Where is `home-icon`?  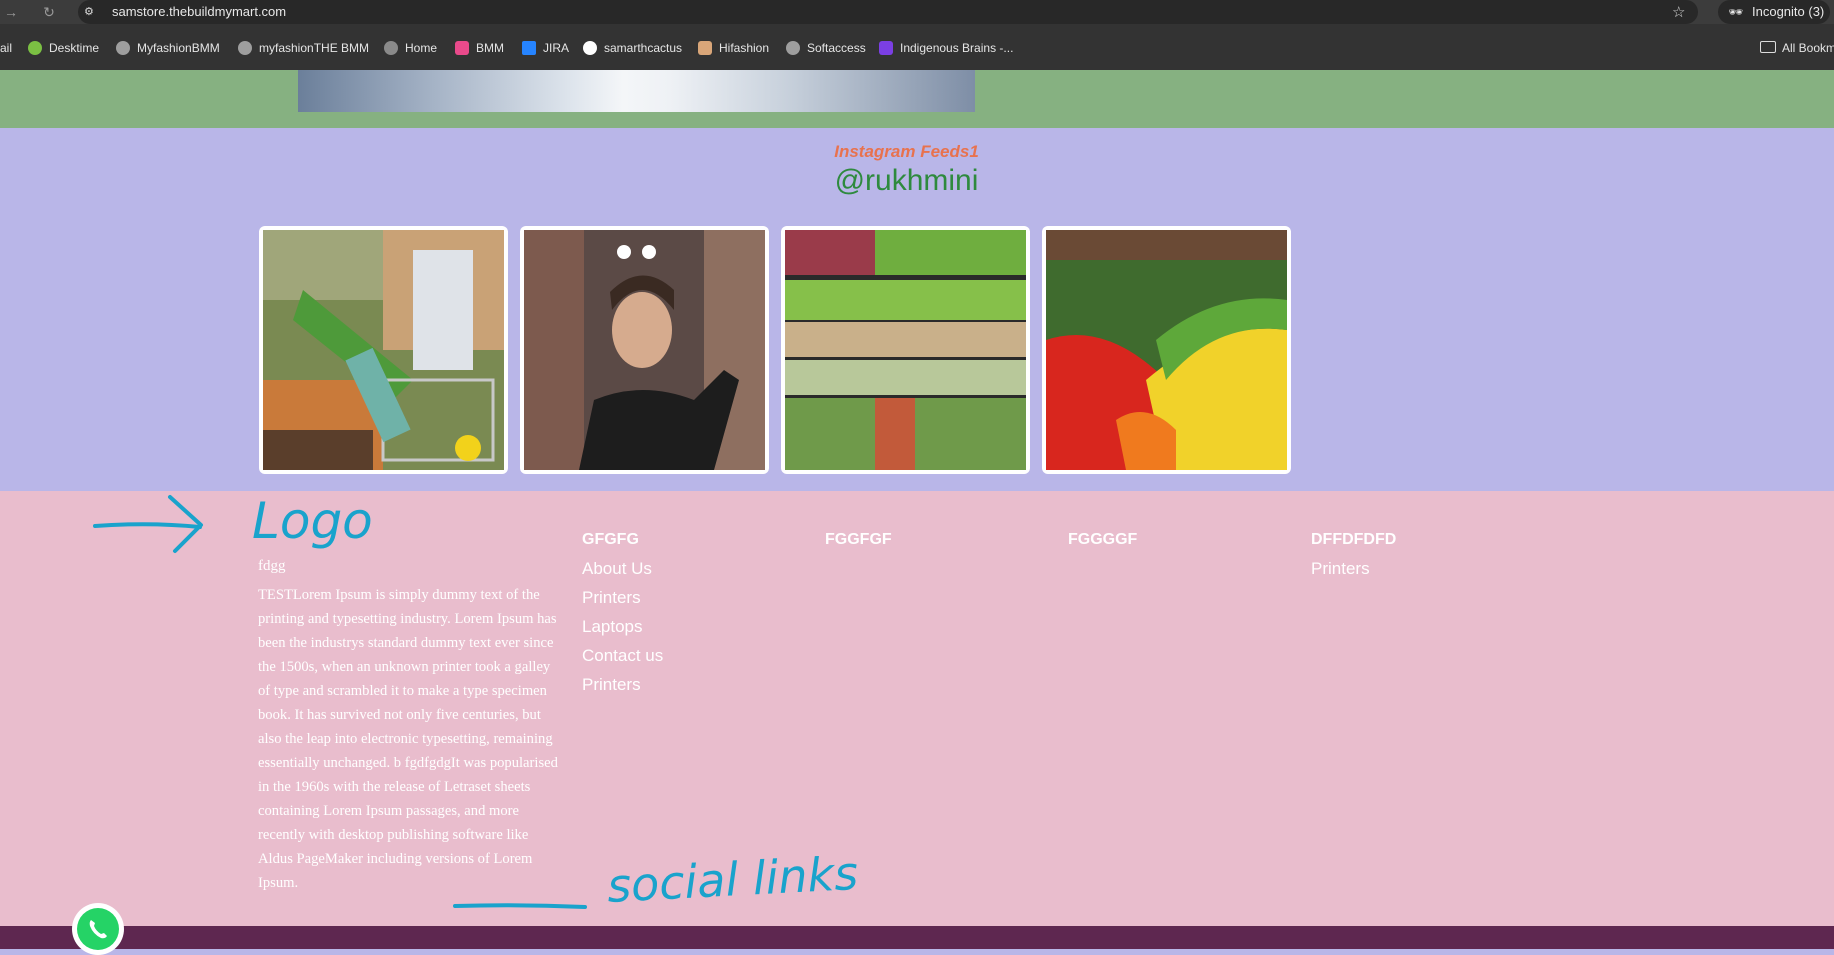 home-icon is located at coordinates (391, 48).